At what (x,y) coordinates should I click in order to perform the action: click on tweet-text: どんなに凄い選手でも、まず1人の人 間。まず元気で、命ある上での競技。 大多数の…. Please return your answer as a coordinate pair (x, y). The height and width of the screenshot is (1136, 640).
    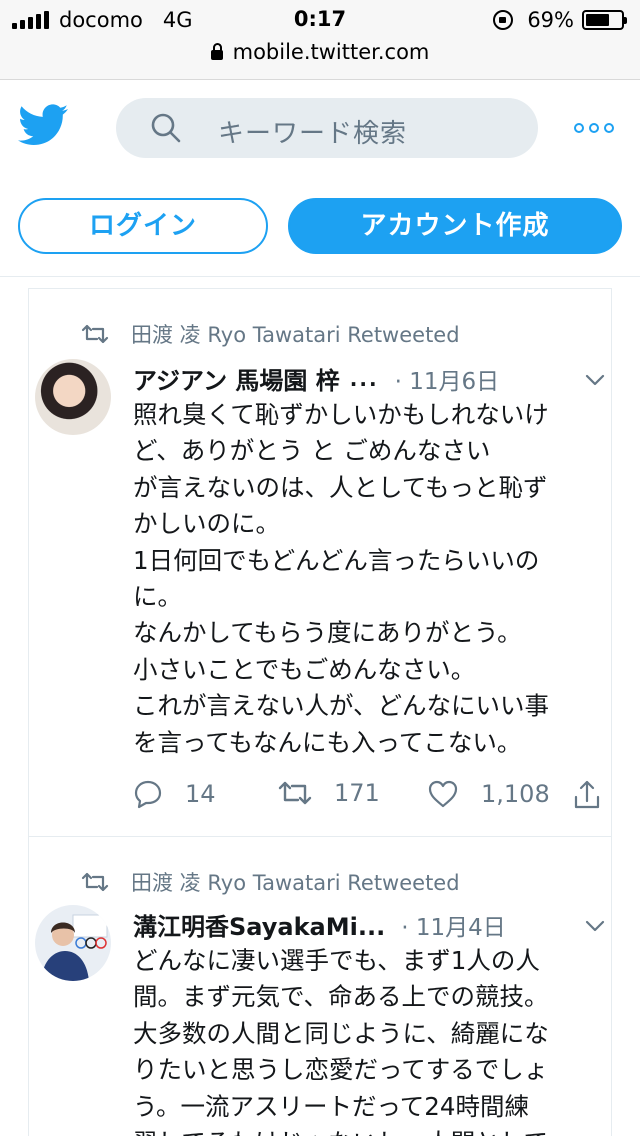
    Looking at the image, I should click on (341, 1041).